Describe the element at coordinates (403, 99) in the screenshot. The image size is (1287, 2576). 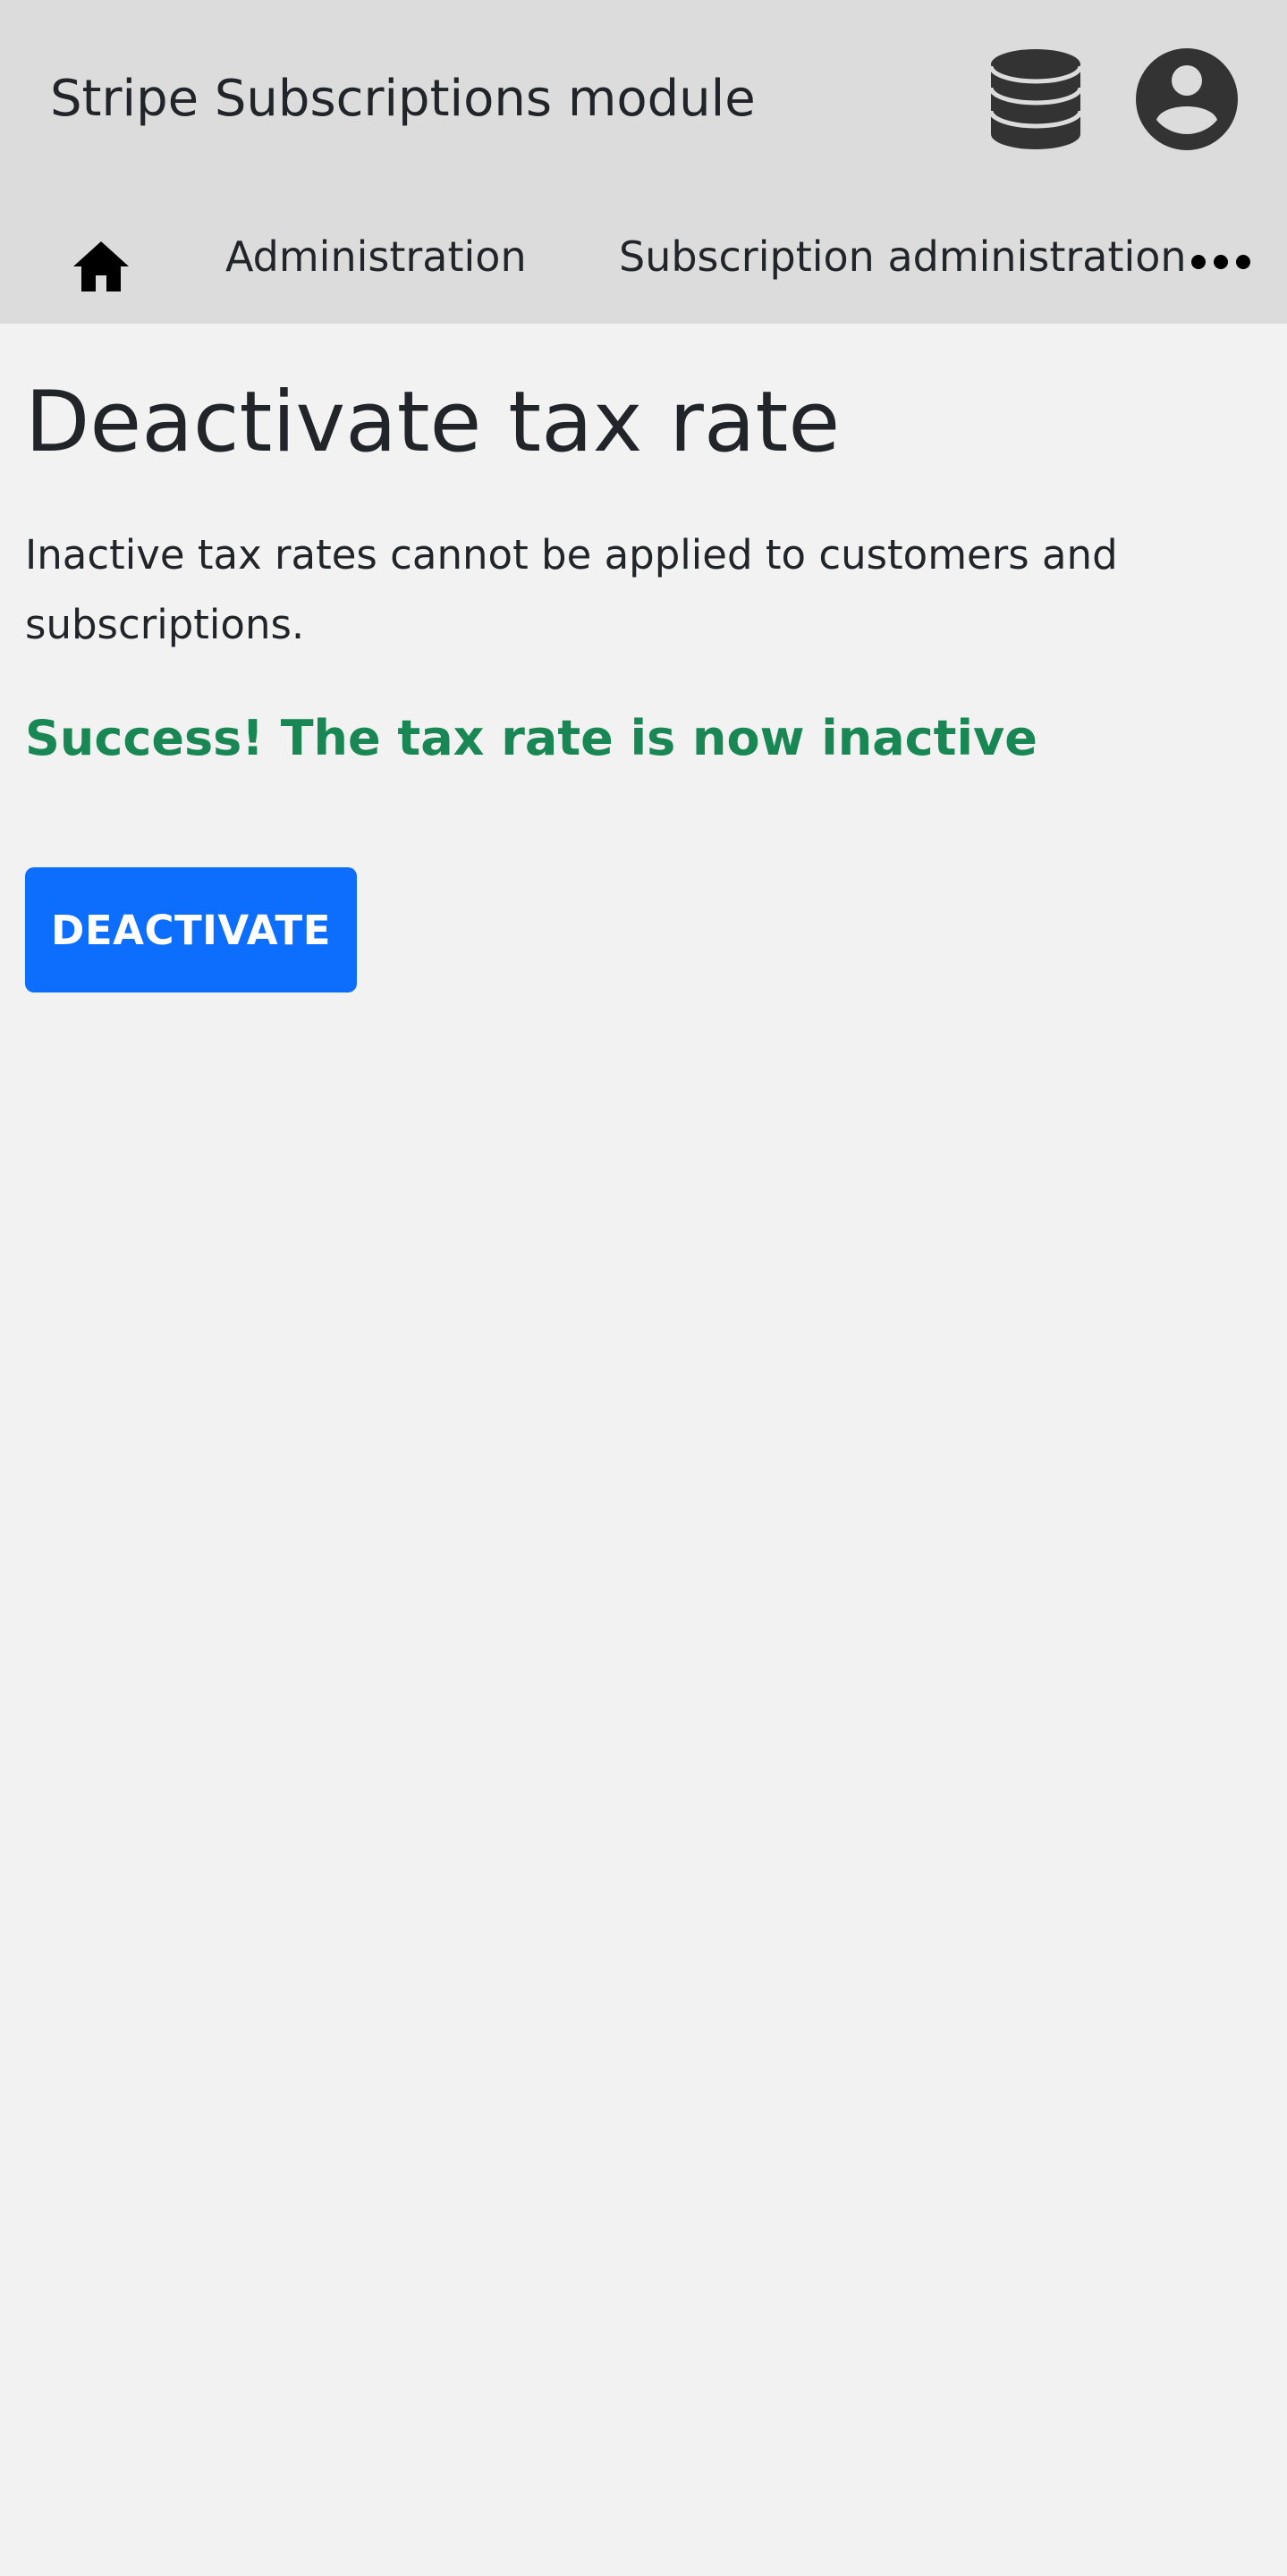
I see `app-title: Stripe Subscriptions module` at that location.